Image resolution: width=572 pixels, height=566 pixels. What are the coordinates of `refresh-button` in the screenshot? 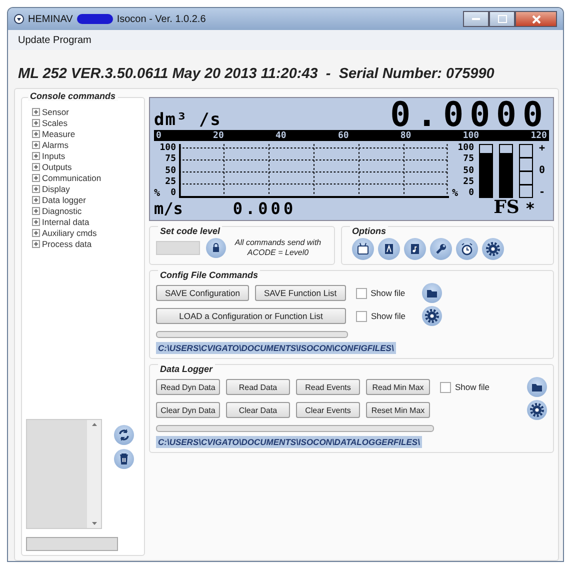 It's located at (124, 435).